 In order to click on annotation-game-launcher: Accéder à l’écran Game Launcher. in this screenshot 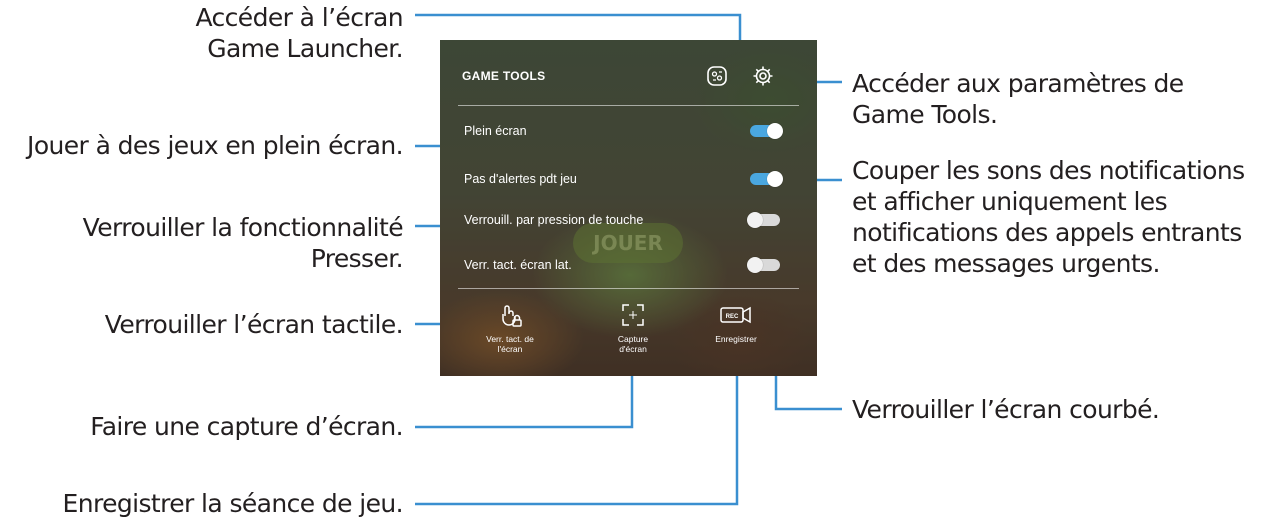, I will do `click(299, 33)`.